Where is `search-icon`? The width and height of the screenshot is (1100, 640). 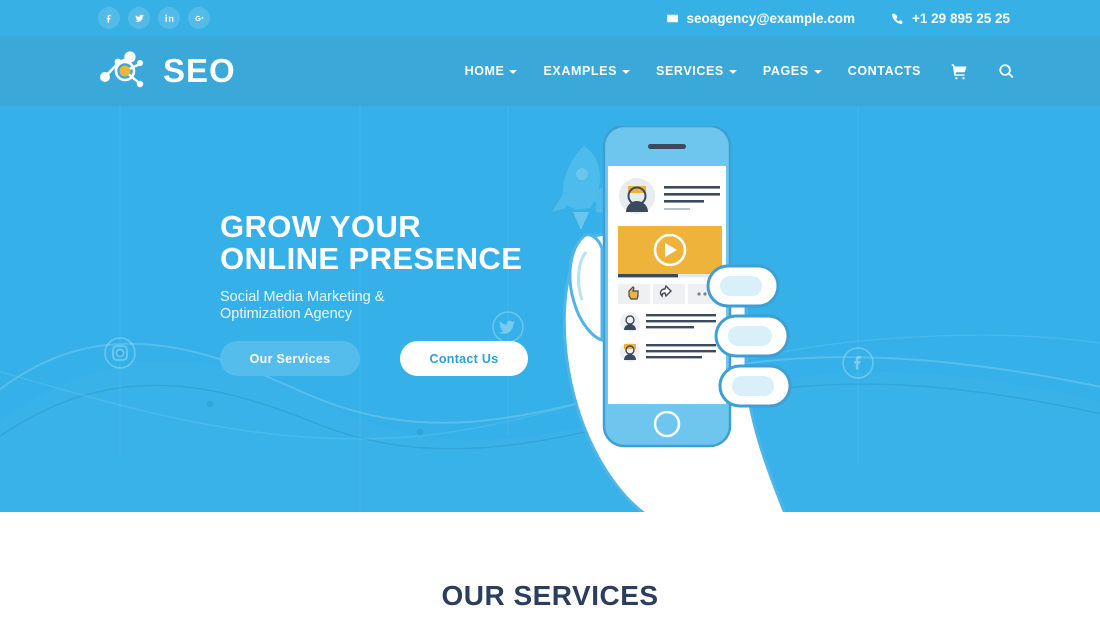
search-icon is located at coordinates (1006, 70).